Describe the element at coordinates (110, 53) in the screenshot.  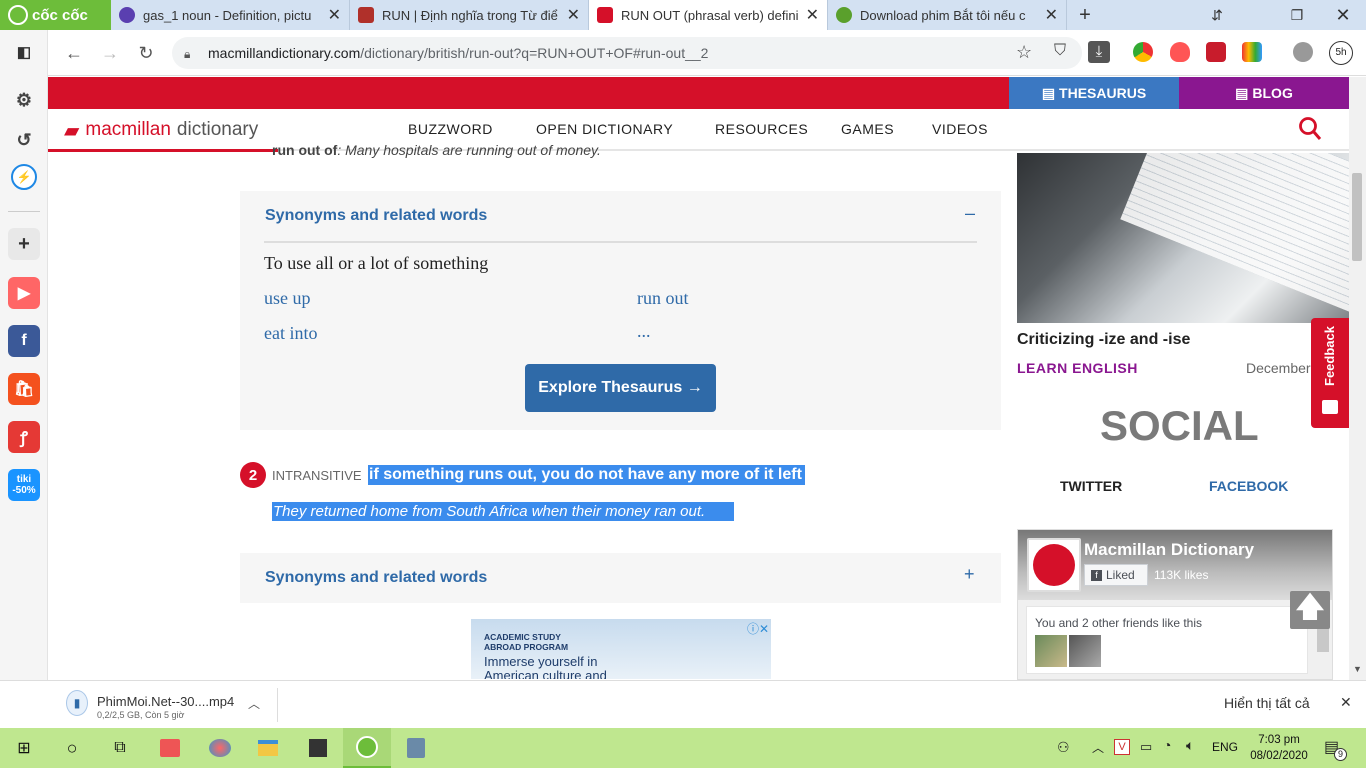
I see `forward-button: →` at that location.